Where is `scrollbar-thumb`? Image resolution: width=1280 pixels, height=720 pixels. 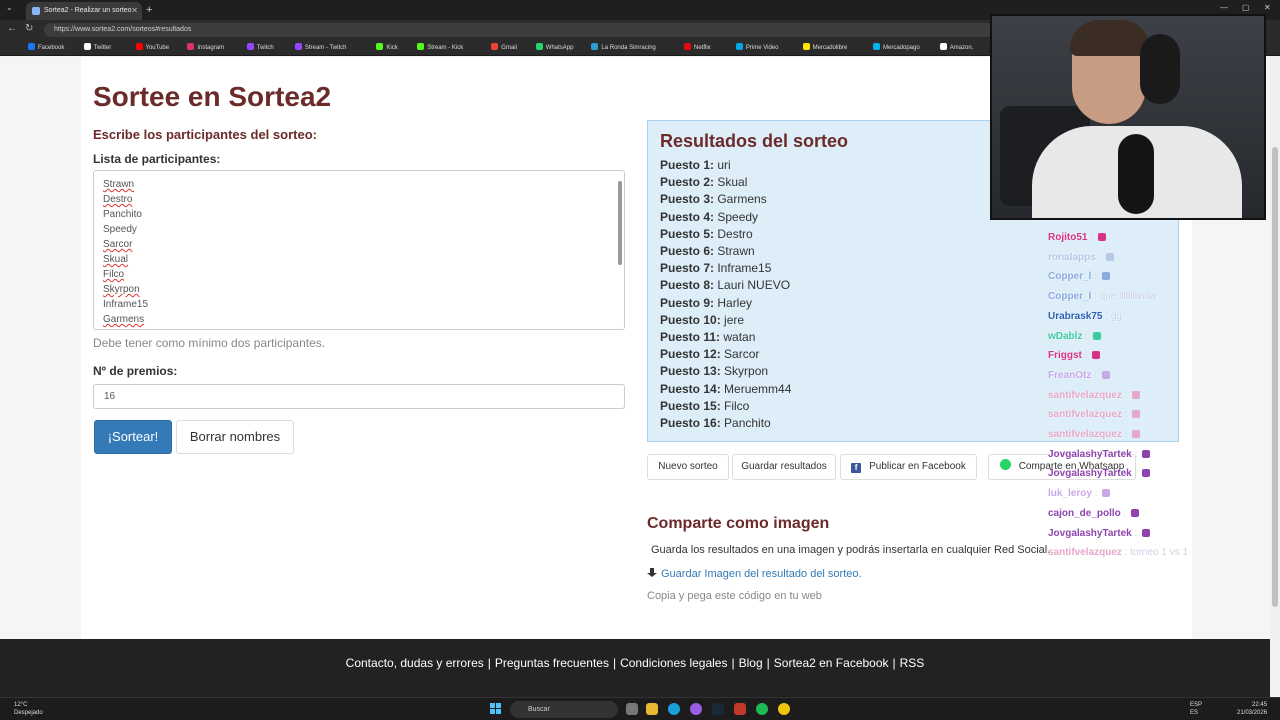 scrollbar-thumb is located at coordinates (1275, 377).